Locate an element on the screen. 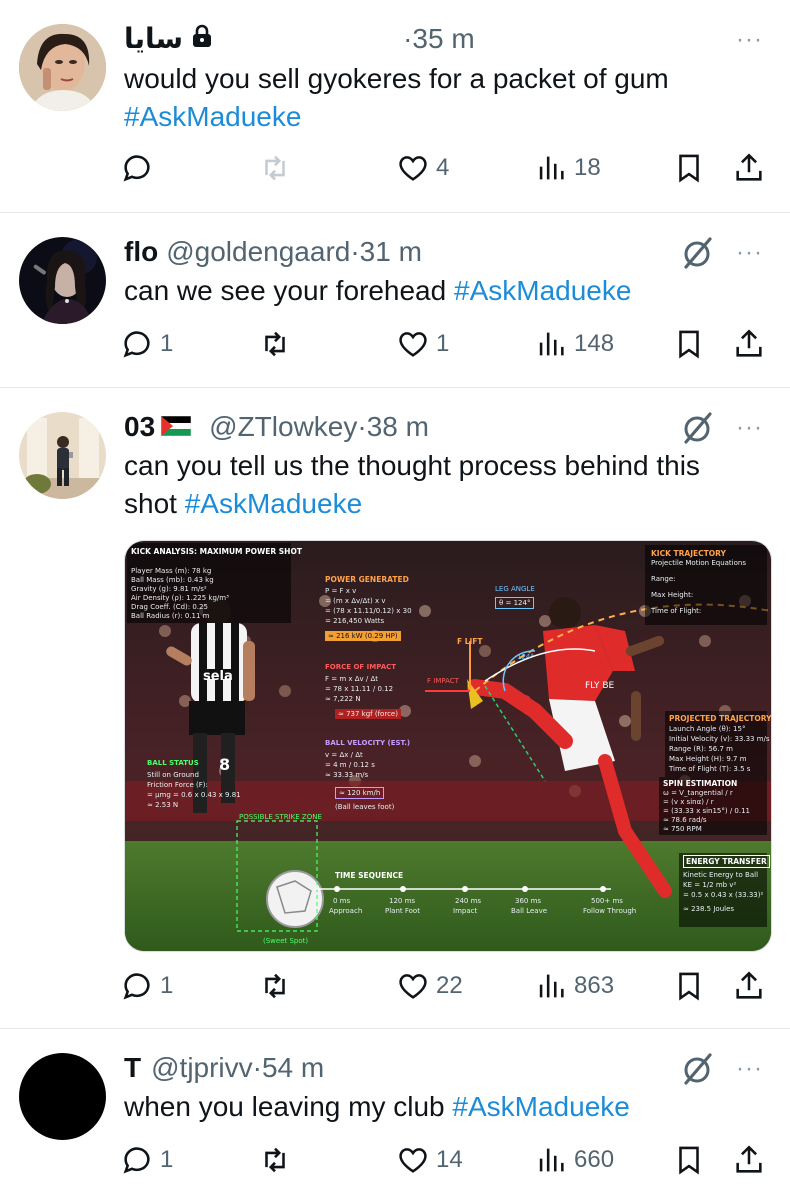 The width and height of the screenshot is (790, 1200). ball-status-line: = μmg = 0.6 x 0.43 x 9.81 is located at coordinates (194, 795).